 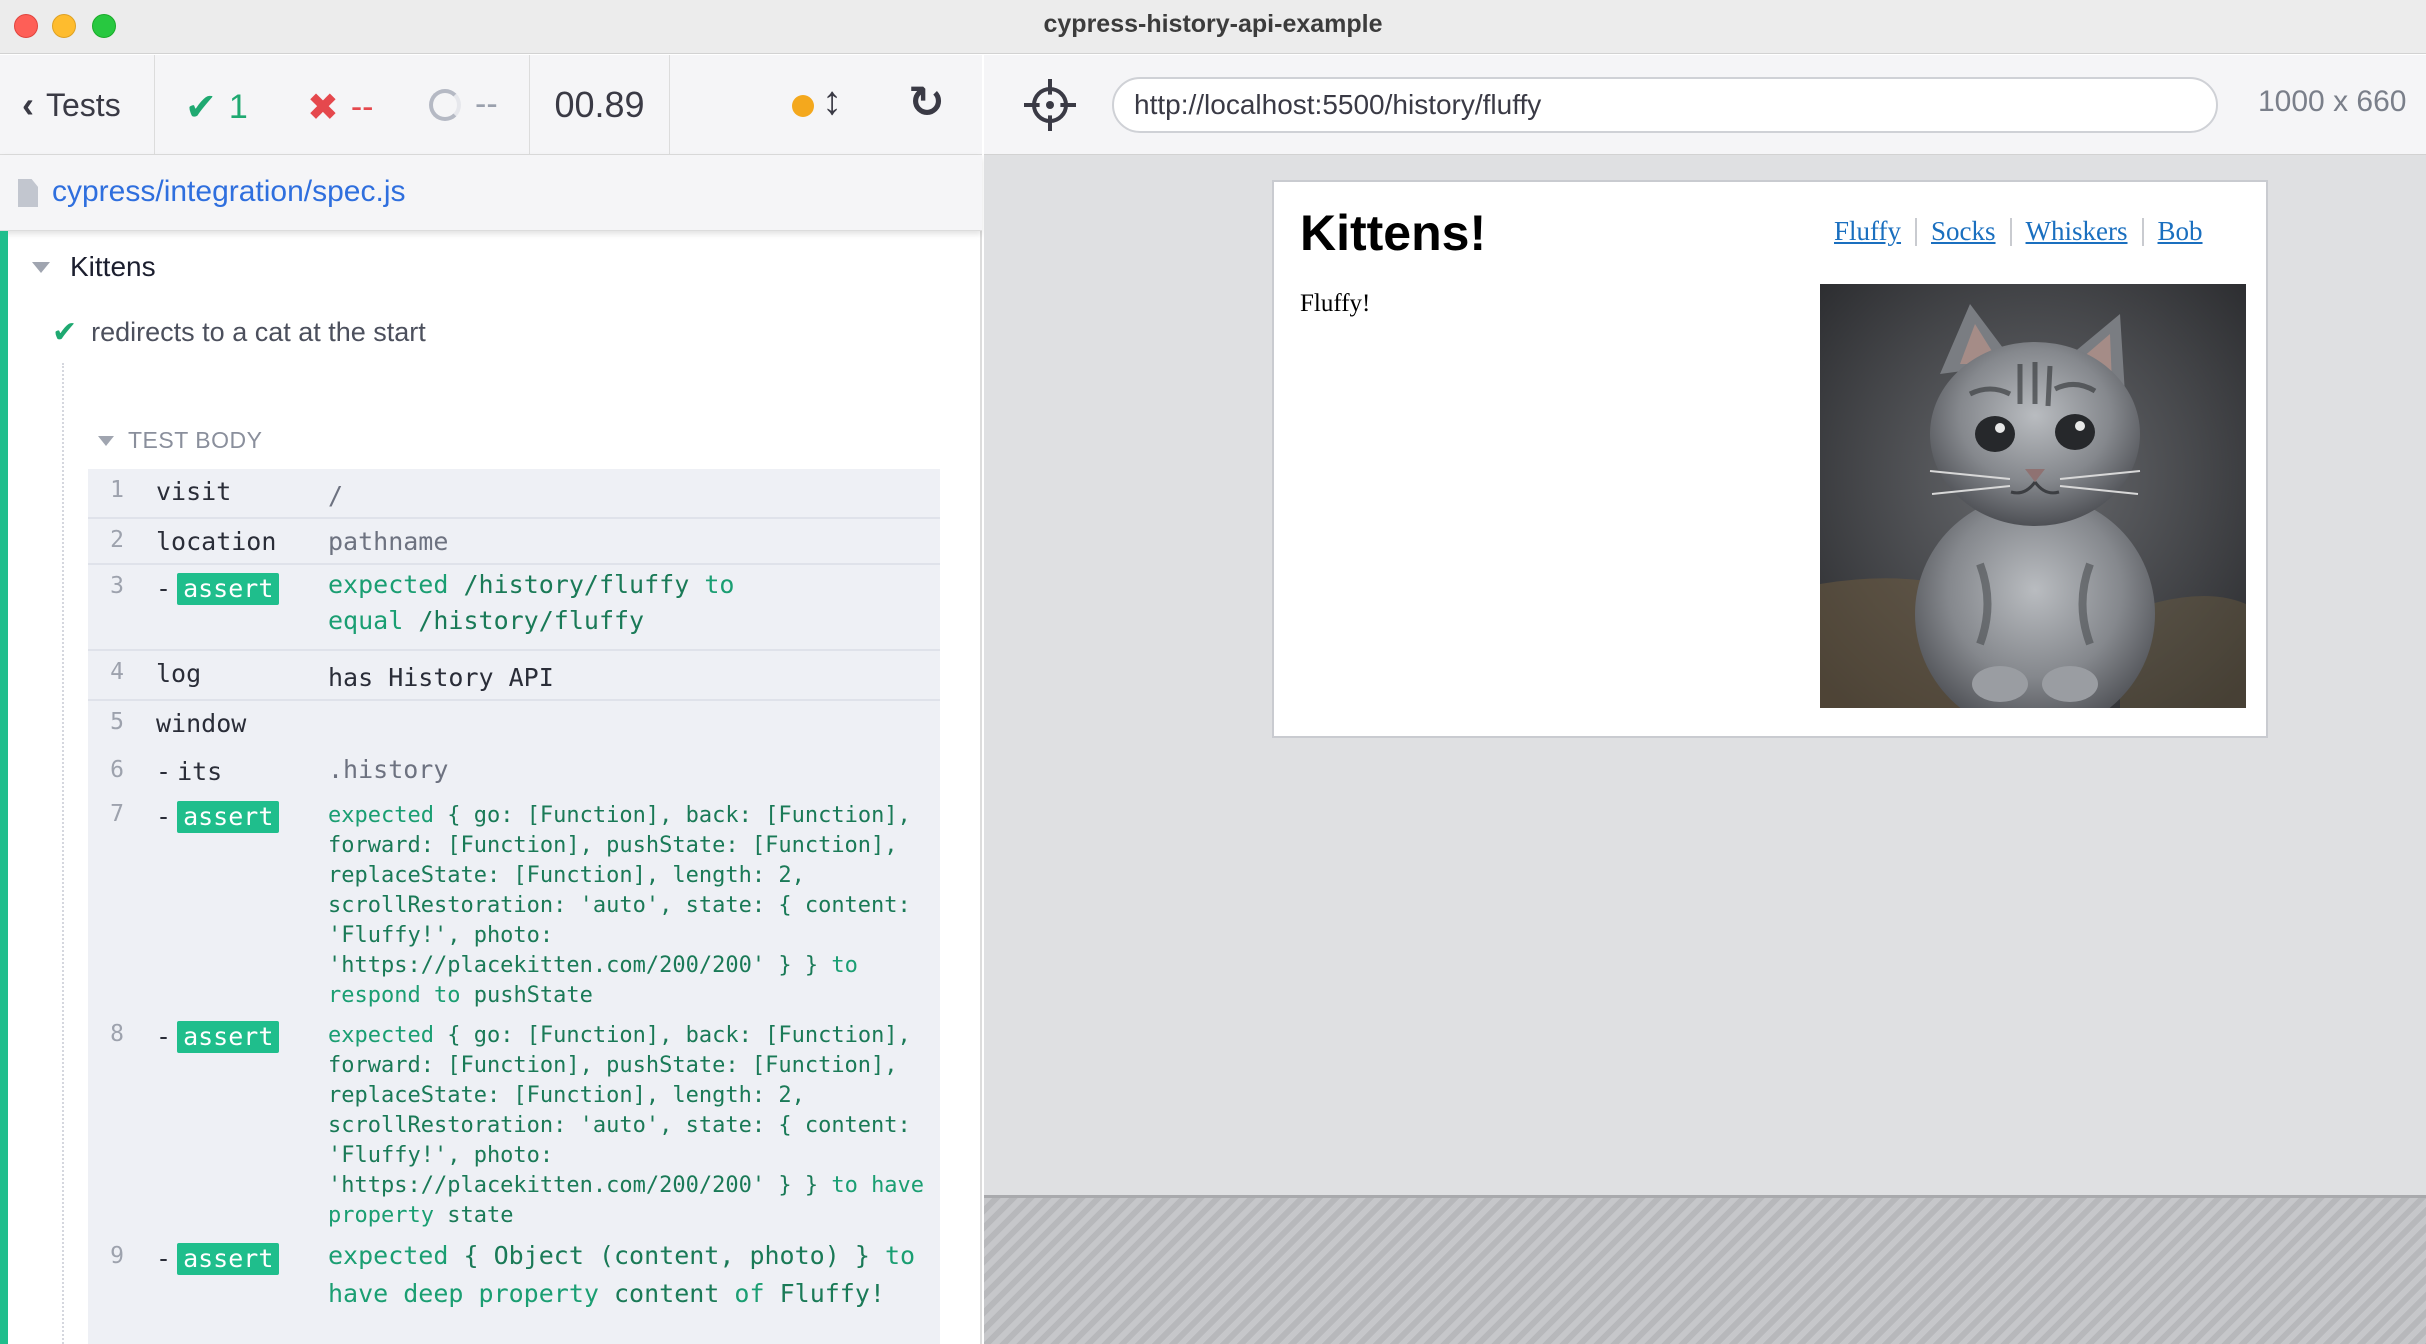 I want to click on back-to-tests-button: ‹ Tests, so click(x=77, y=105).